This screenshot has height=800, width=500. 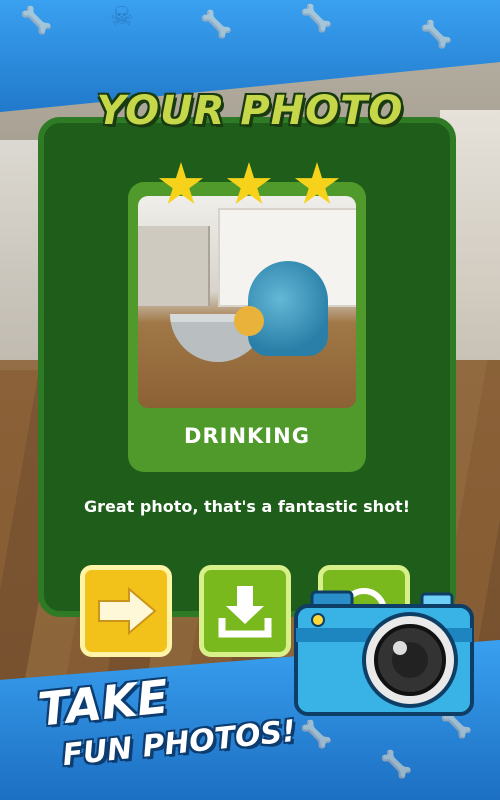 I want to click on dinosaur-skull-icon: ☠, so click(x=122, y=17).